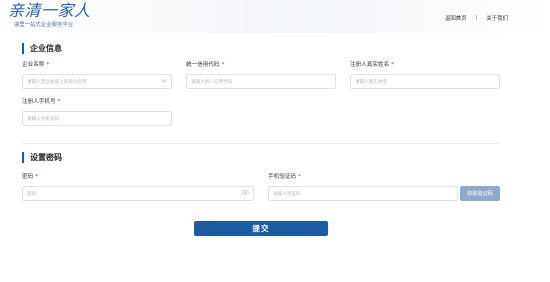  I want to click on section-title-password: 设置密码, so click(42, 157).